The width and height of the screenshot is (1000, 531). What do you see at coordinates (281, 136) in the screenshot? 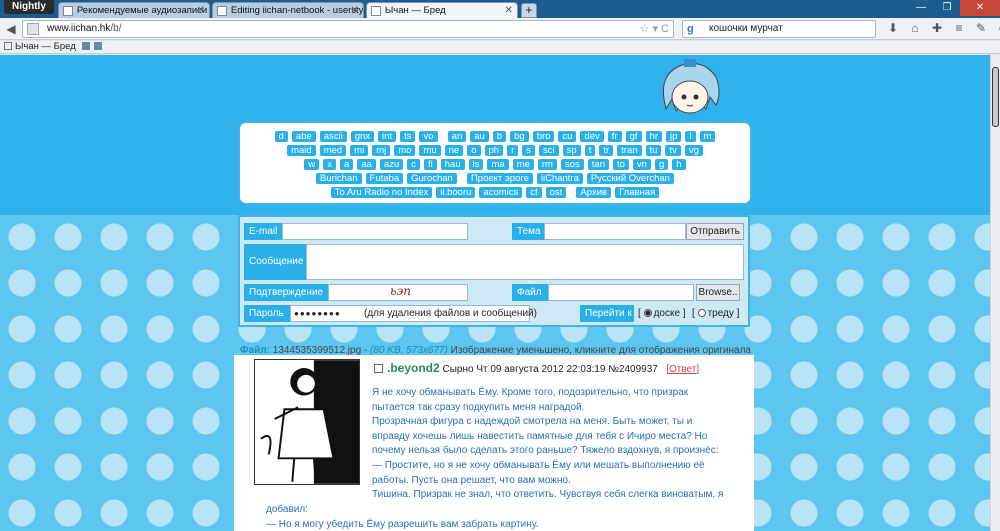
I see `board-link: d` at bounding box center [281, 136].